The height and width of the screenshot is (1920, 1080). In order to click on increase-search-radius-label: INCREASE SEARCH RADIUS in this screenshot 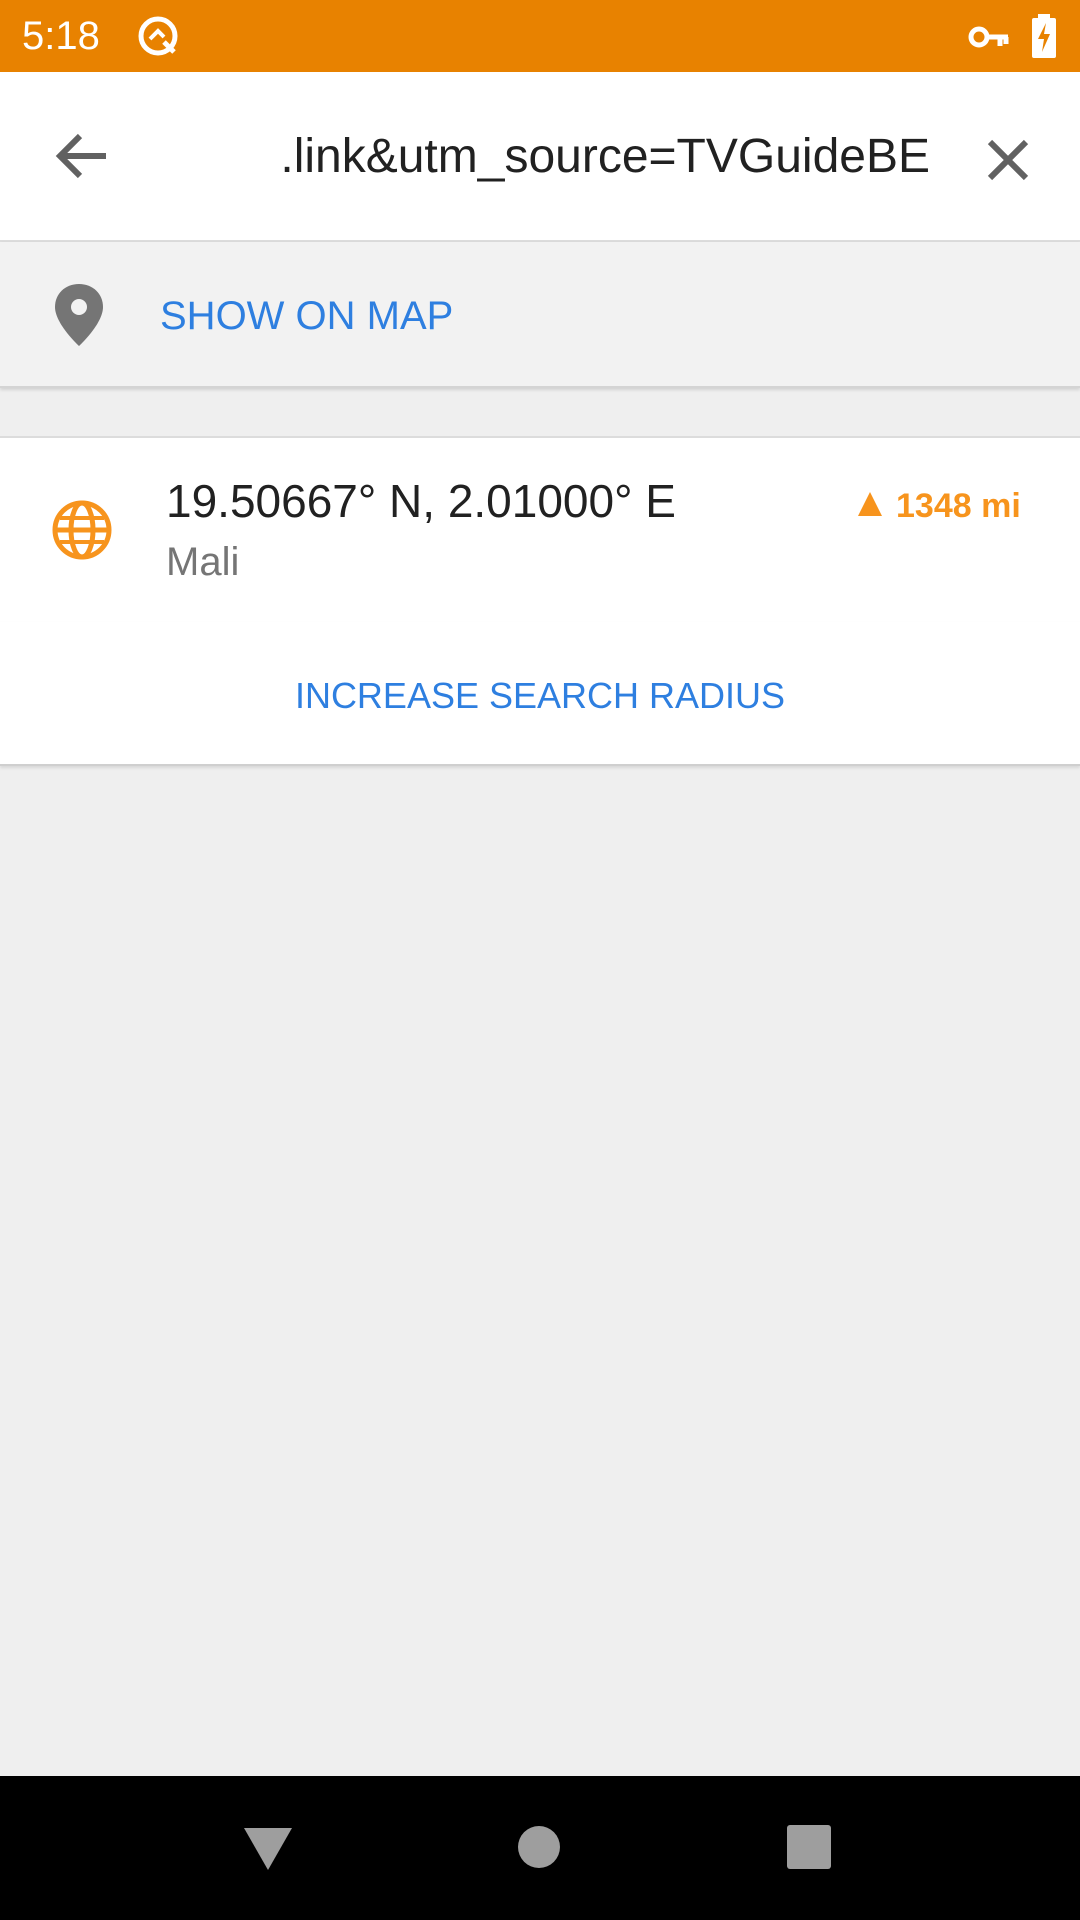, I will do `click(540, 695)`.